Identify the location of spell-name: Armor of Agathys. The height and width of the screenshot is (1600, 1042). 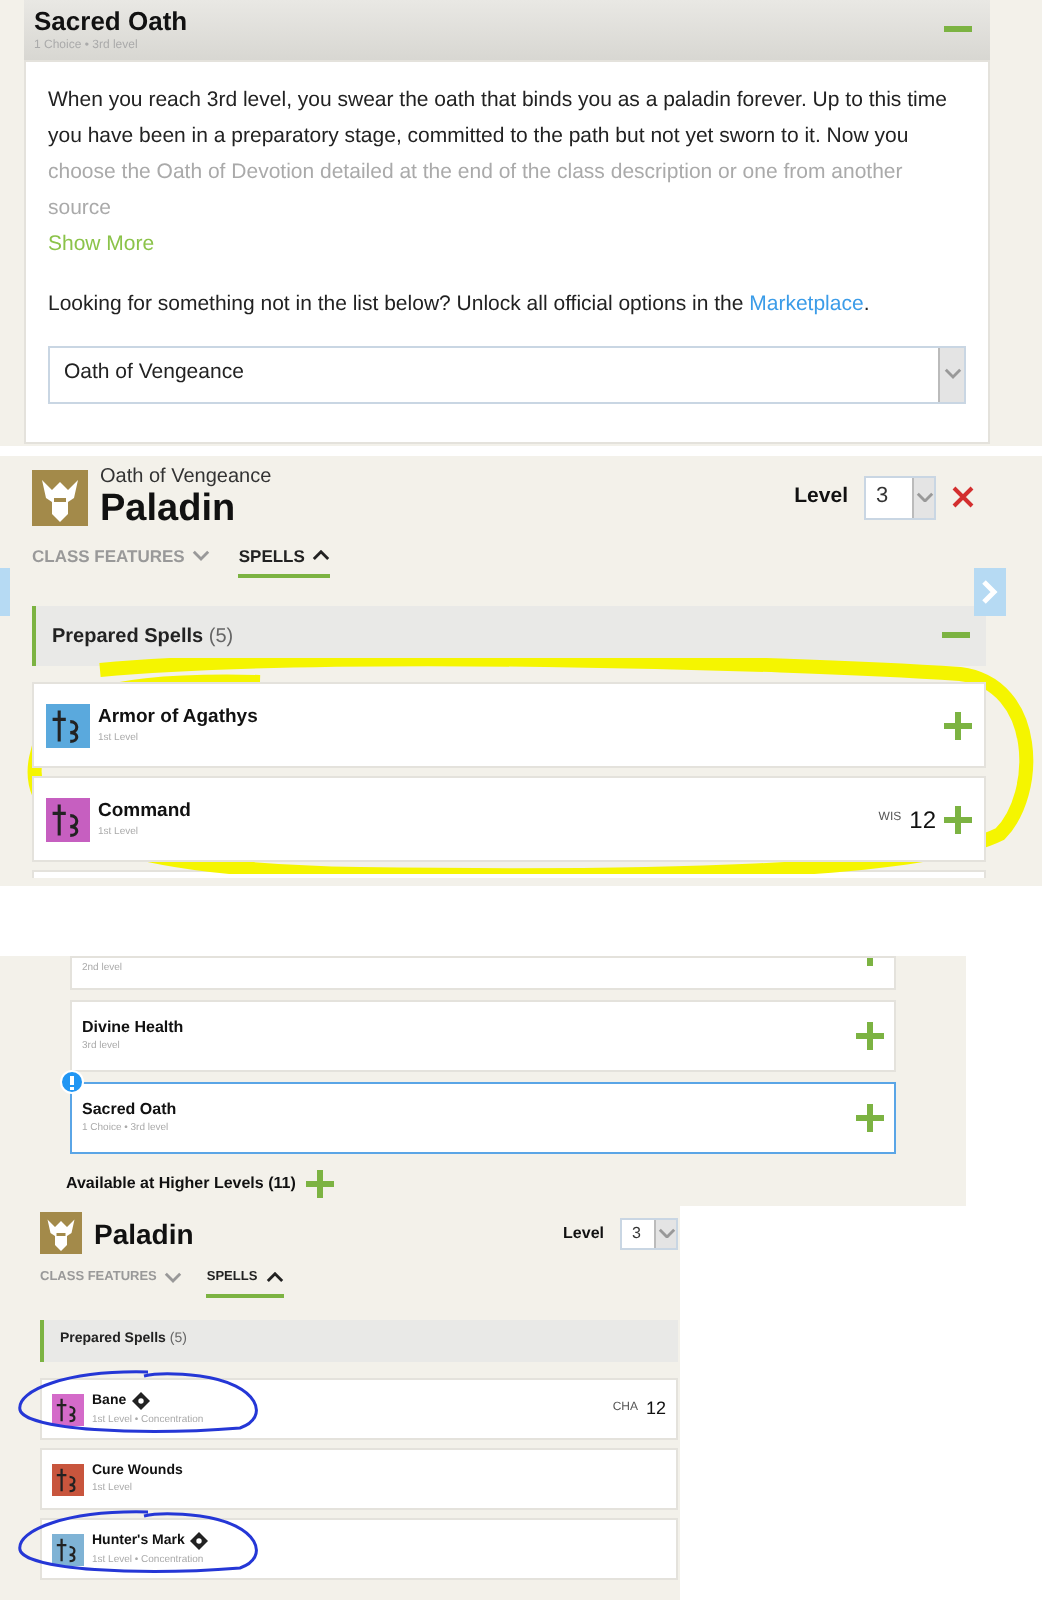
(178, 718).